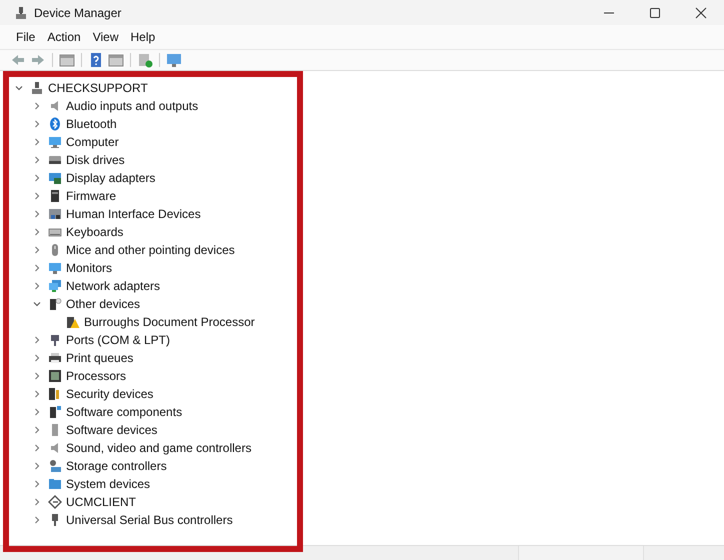  Describe the element at coordinates (113, 286) in the screenshot. I see `tree-item: Network adapters` at that location.